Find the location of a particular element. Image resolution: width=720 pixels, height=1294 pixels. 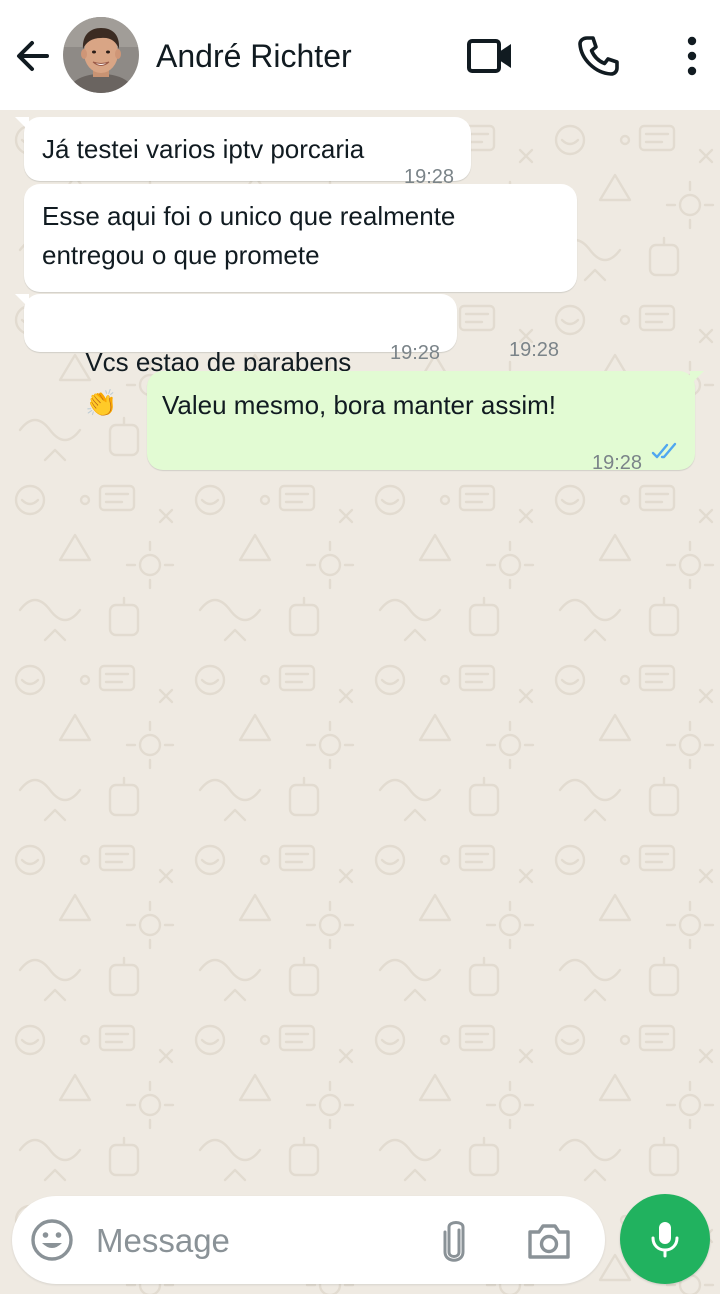

emoji-smiley-icon is located at coordinates (52, 1240).